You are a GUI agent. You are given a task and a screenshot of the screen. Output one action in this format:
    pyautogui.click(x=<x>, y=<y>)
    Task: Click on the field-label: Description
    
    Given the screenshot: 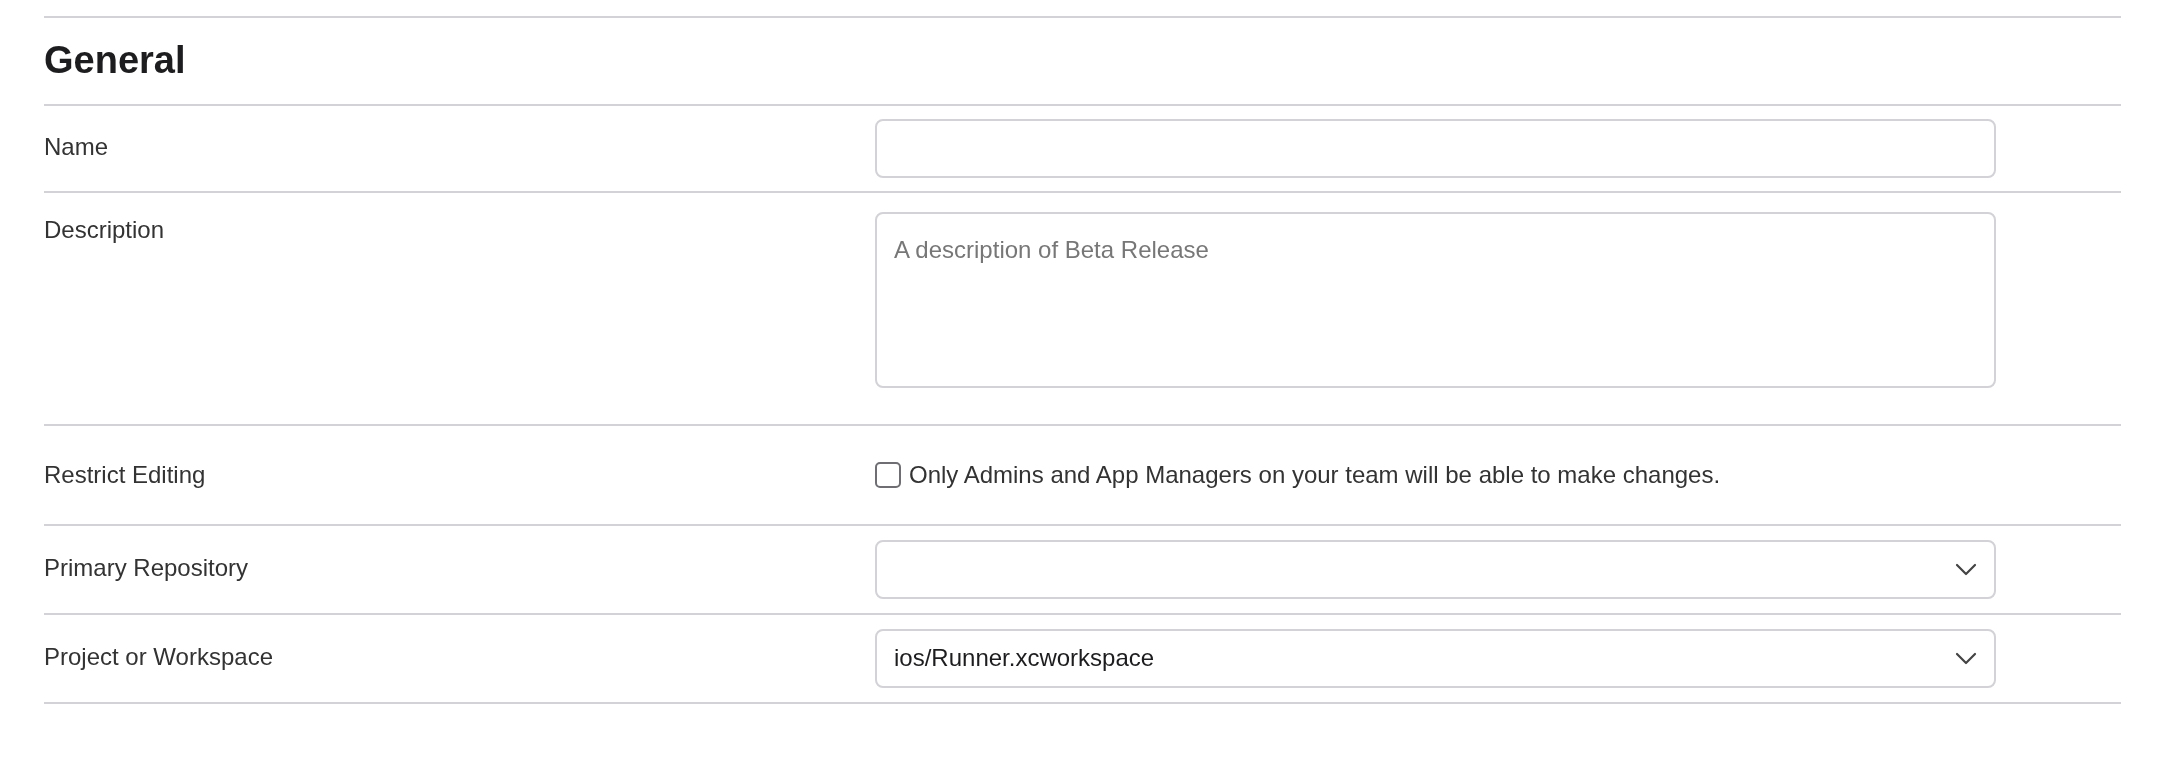 What is the action you would take?
    pyautogui.click(x=104, y=229)
    